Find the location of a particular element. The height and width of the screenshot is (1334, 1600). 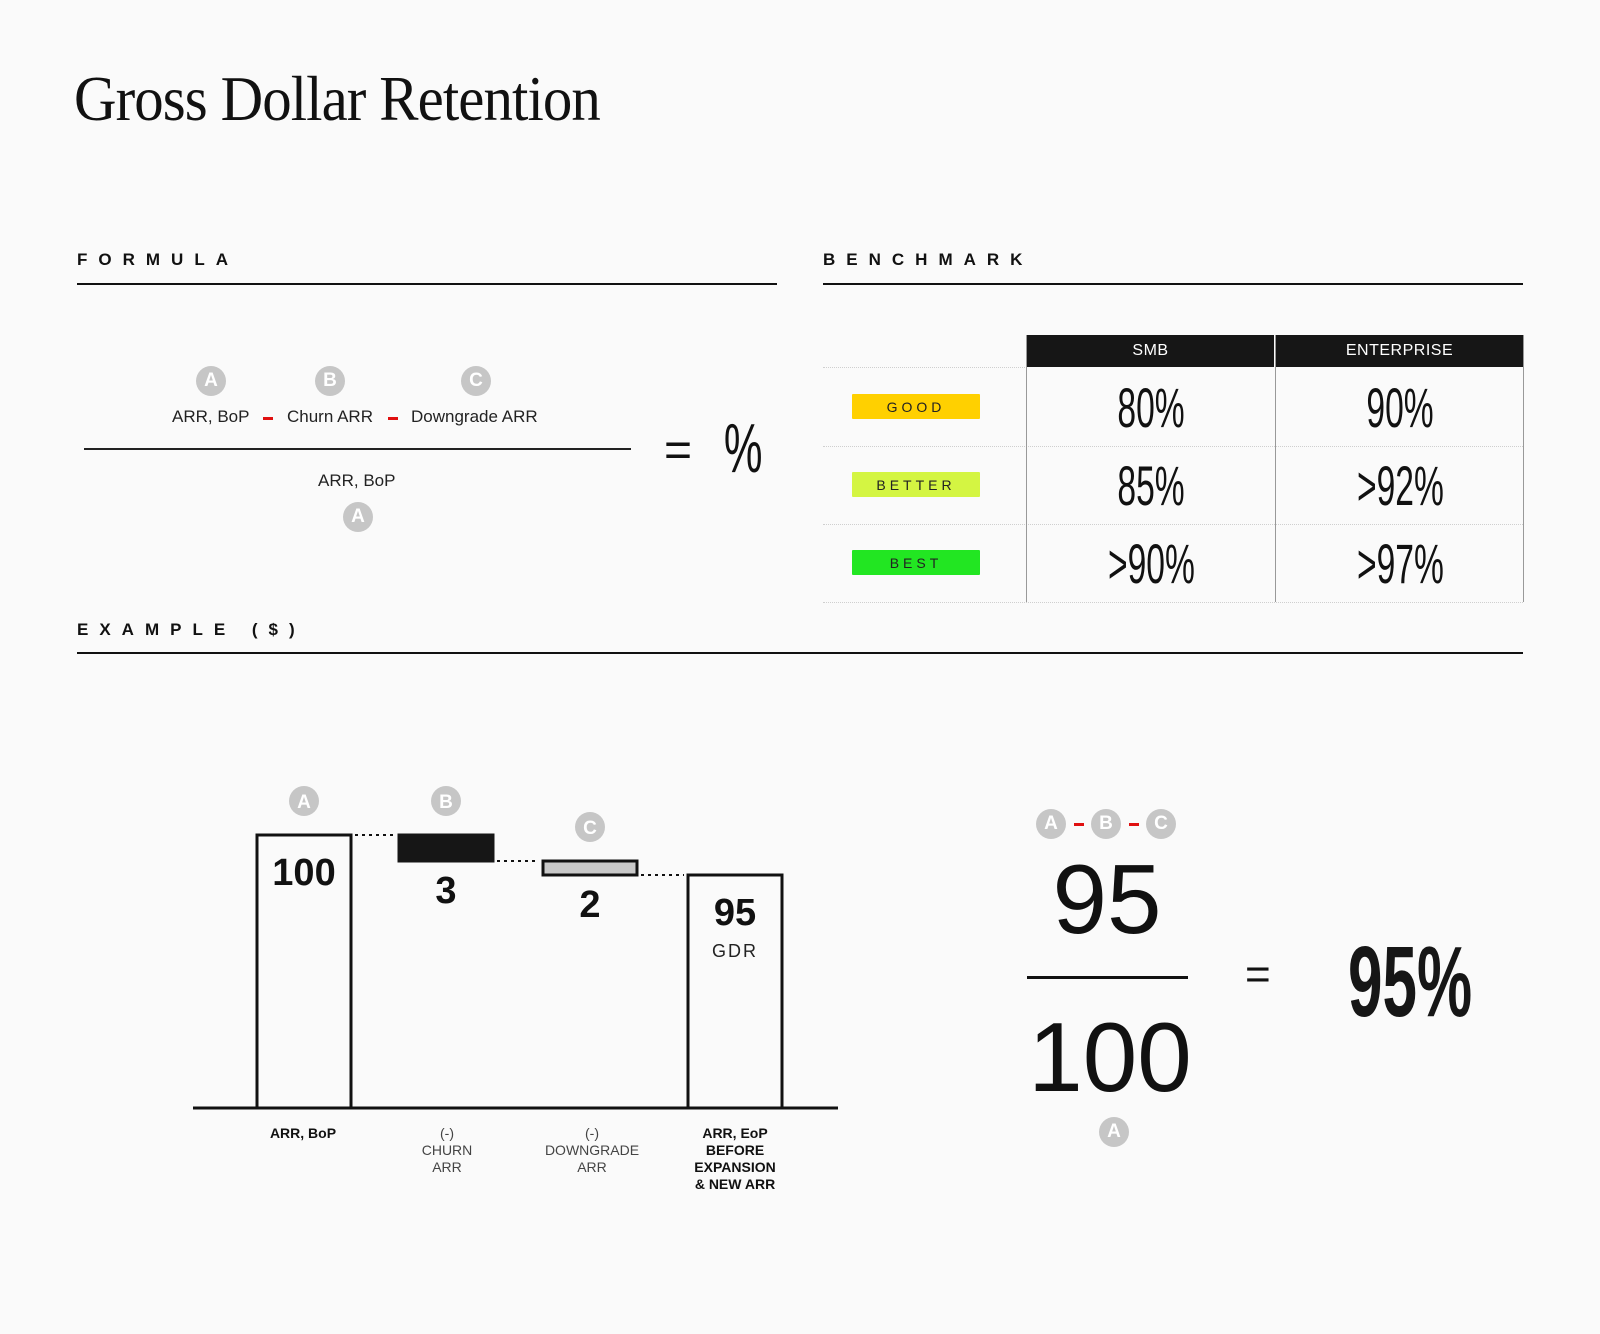

value-label-0: 100 is located at coordinates (303, 873).